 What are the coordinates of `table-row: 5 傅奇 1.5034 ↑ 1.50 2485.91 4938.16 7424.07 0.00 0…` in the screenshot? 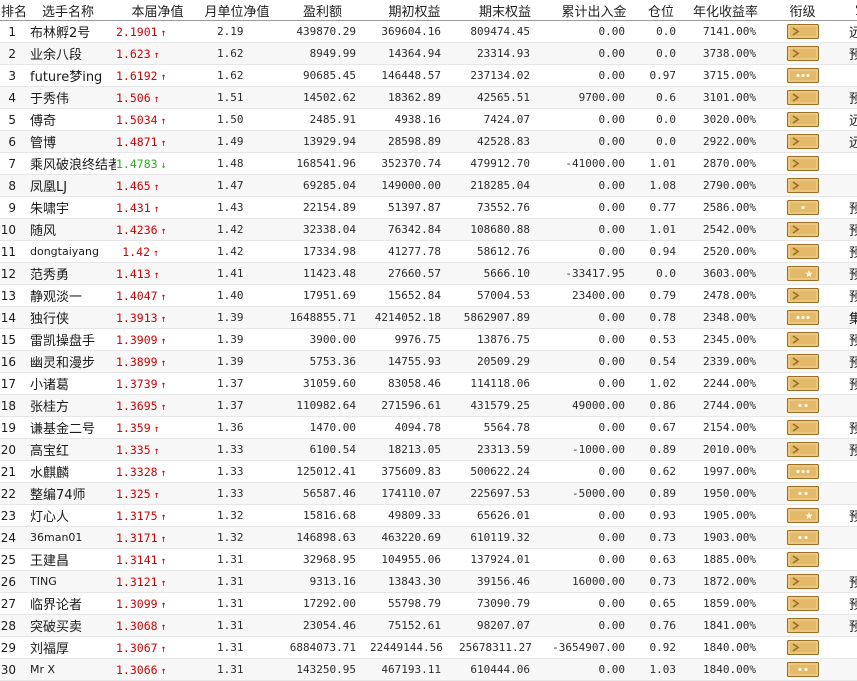 It's located at (428, 120).